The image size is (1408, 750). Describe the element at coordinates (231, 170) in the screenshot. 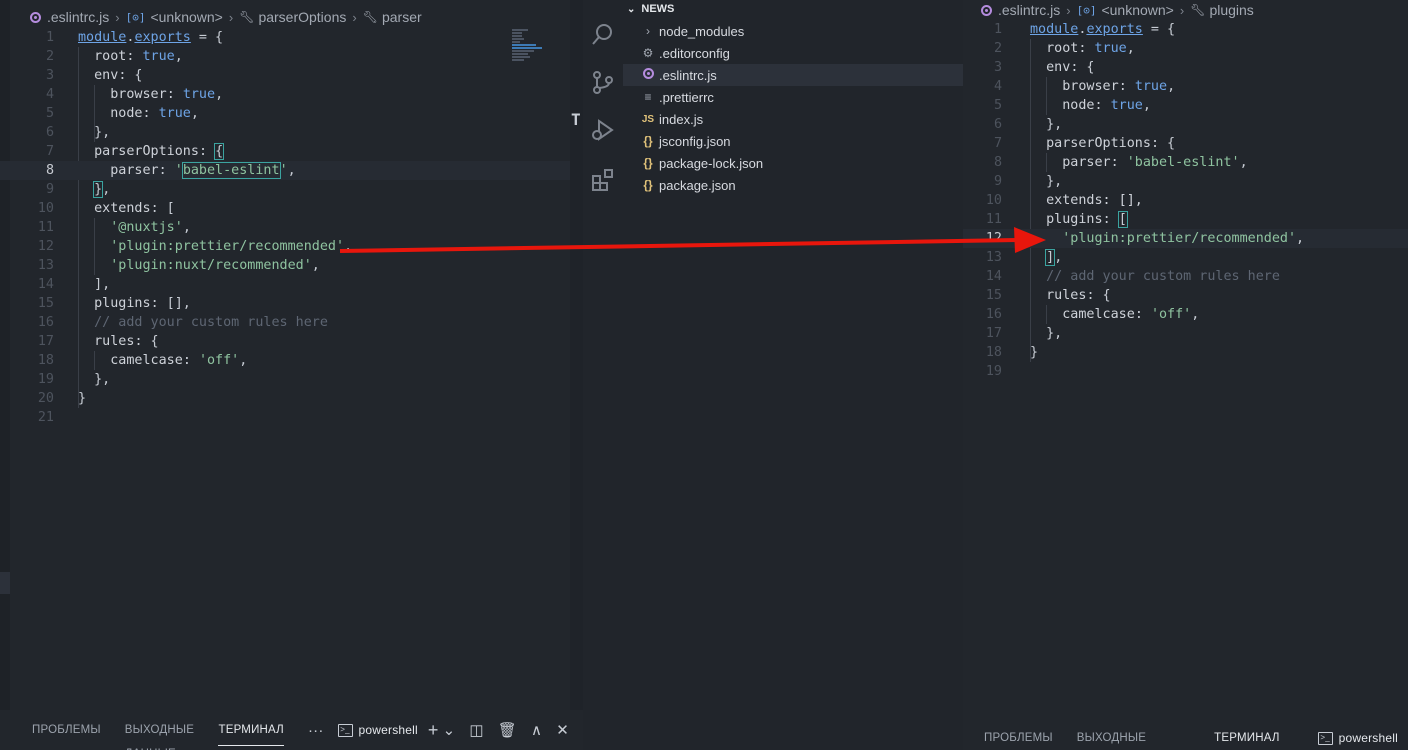

I see `text-selection: babel-eslint` at that location.